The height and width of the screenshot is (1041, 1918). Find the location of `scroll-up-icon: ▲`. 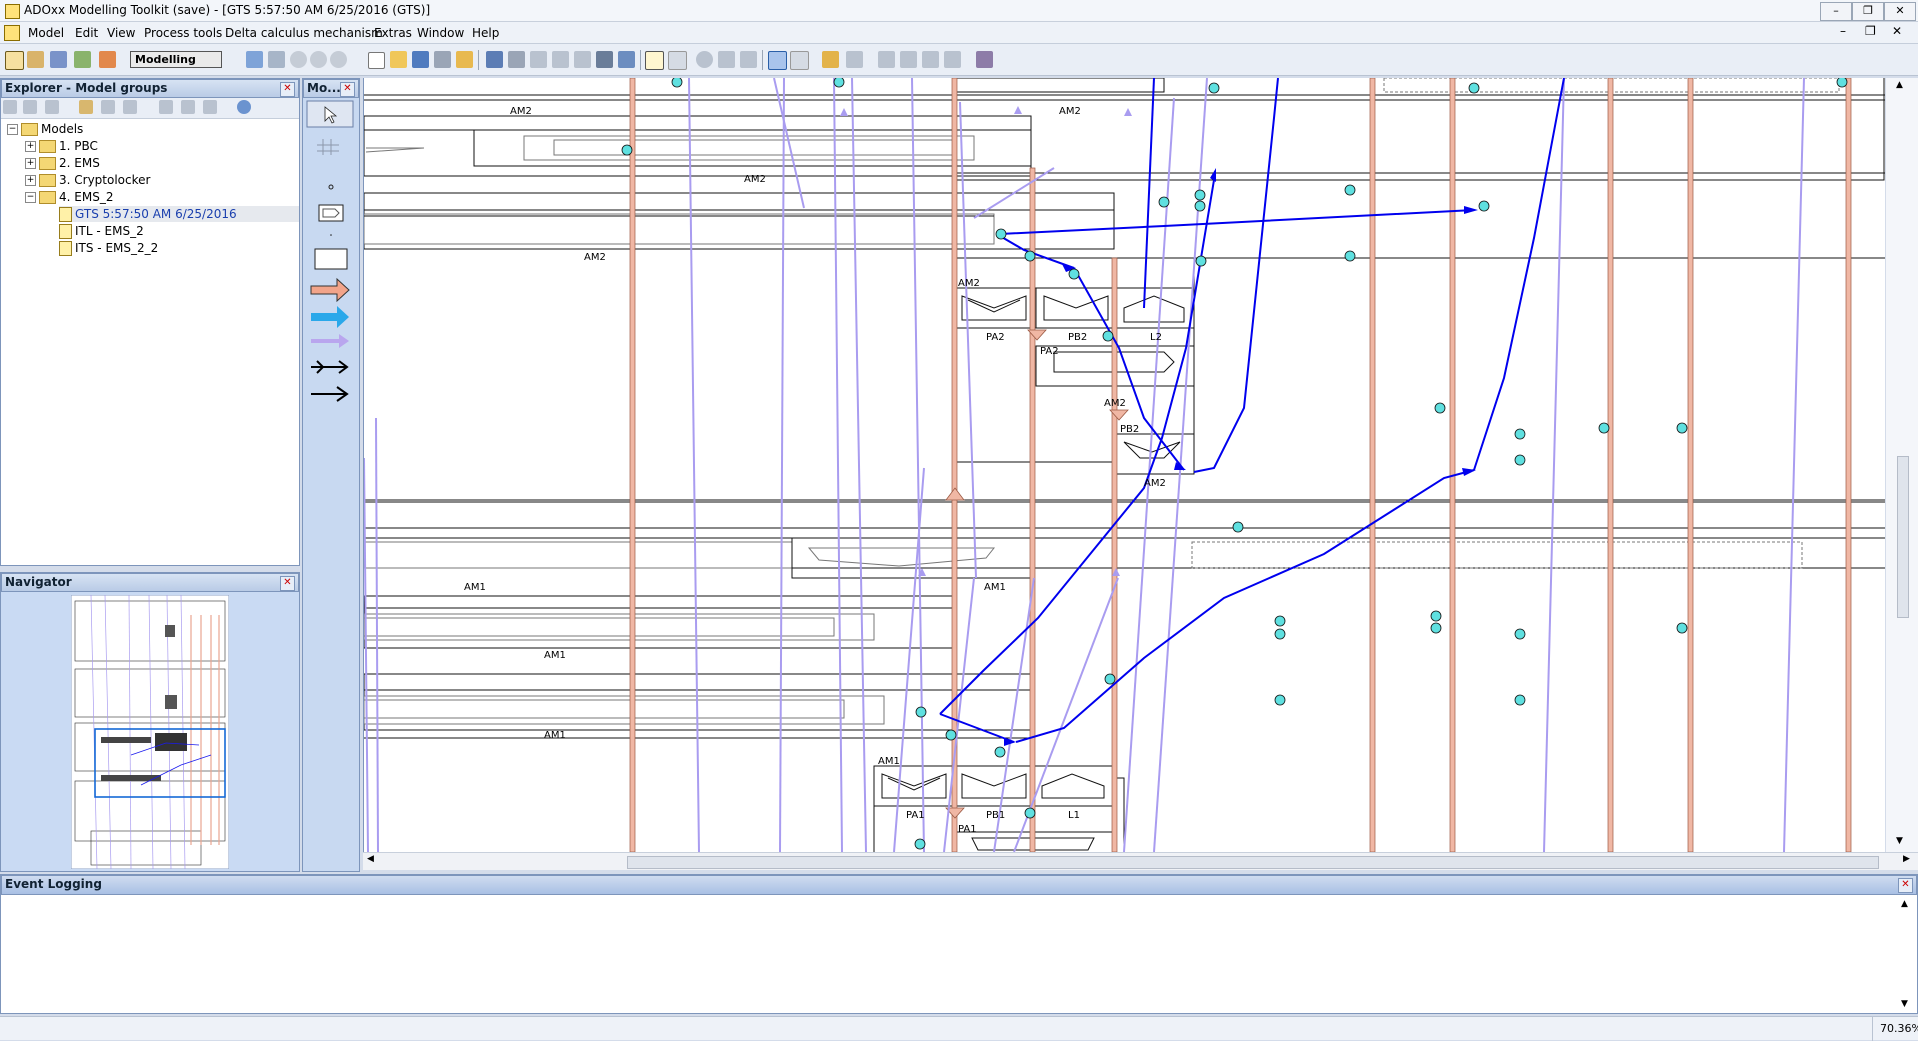

scroll-up-icon: ▲ is located at coordinates (1899, 85).